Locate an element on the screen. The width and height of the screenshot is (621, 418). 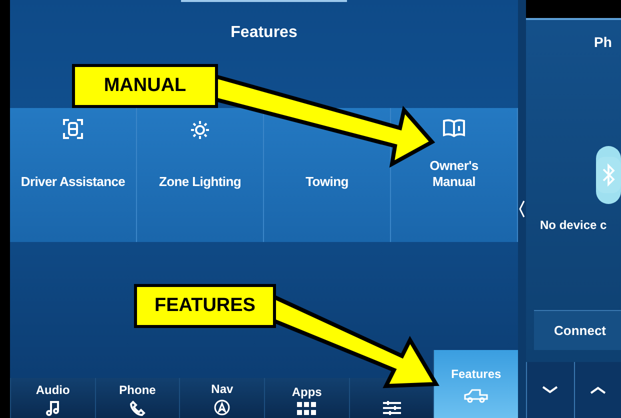
feature-tile: Zone Lighting is located at coordinates (200, 175).